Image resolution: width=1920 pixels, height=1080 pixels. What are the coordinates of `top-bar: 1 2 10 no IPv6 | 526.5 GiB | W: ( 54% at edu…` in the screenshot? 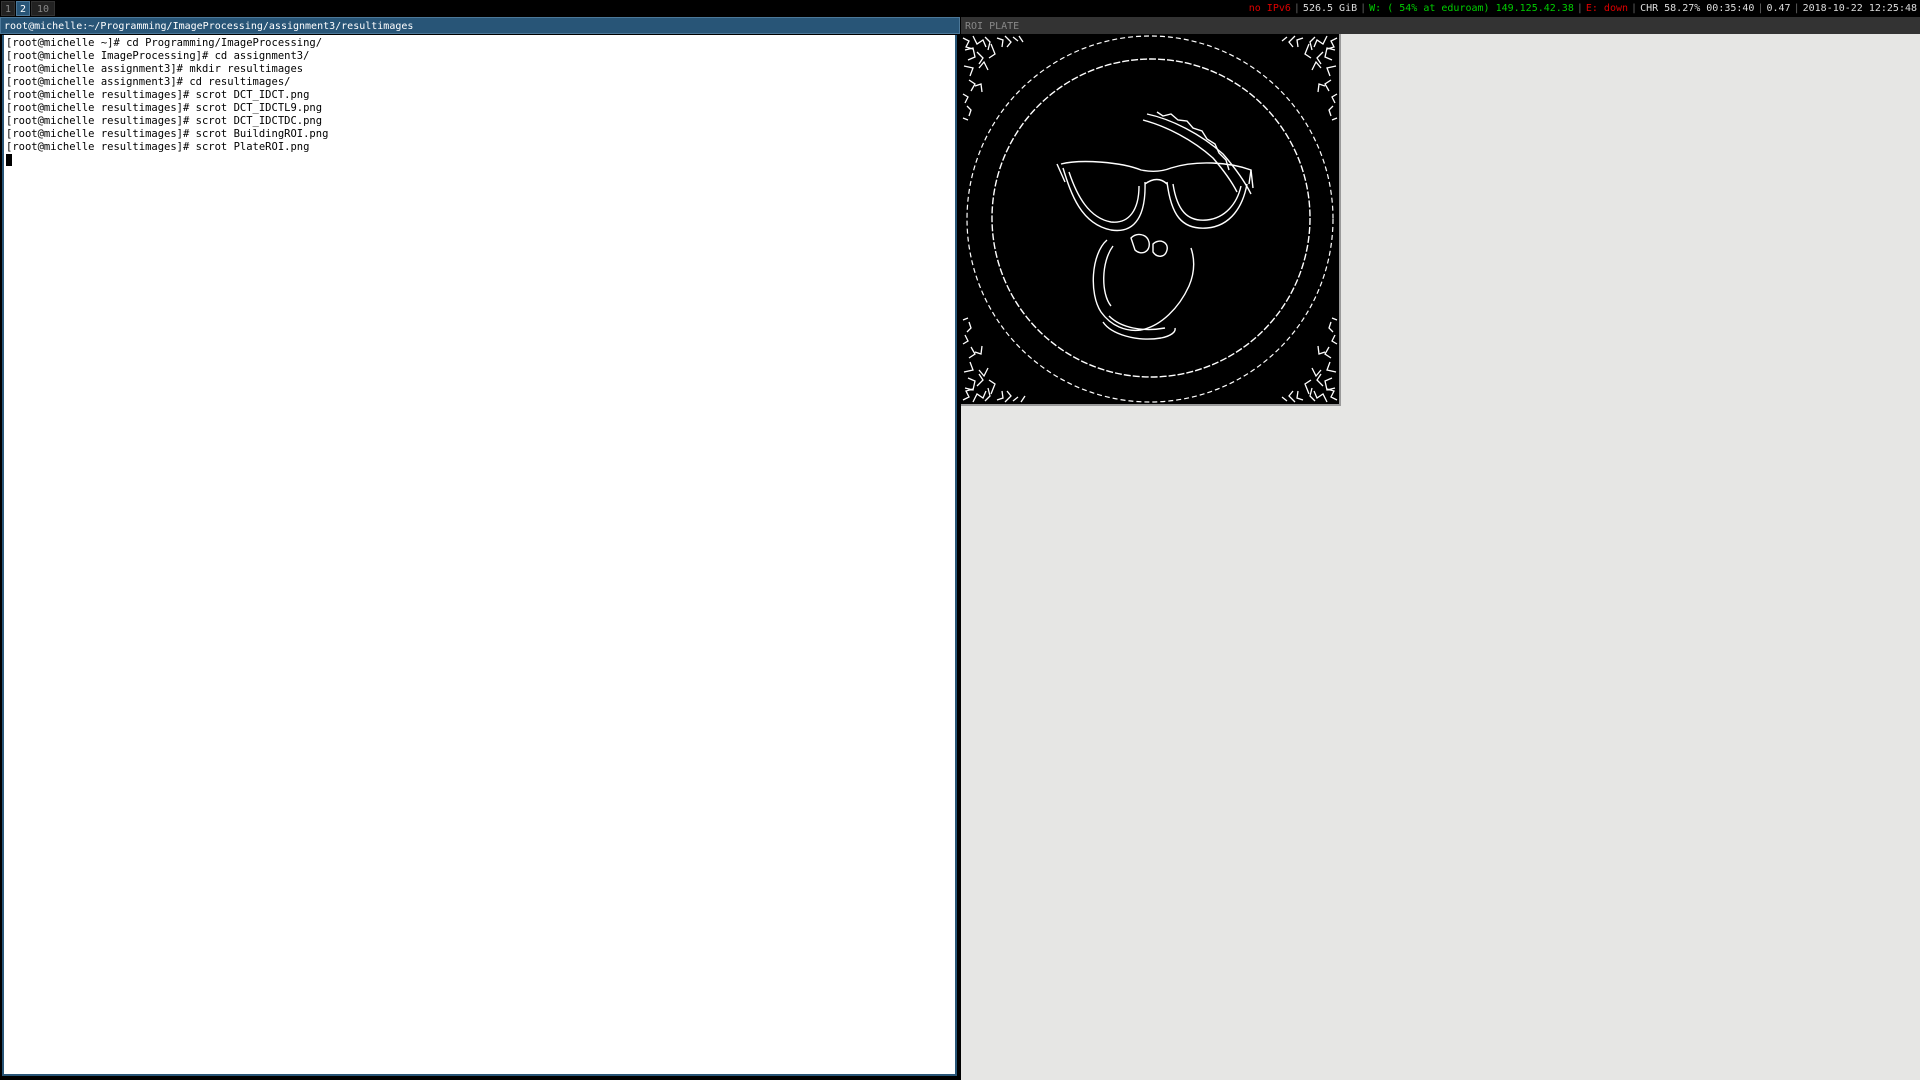 It's located at (960, 8).